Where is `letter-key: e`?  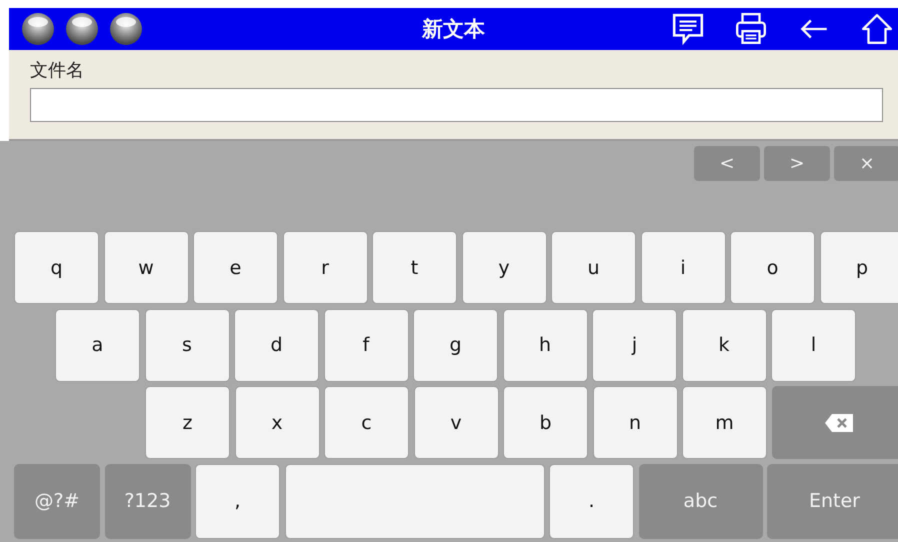
letter-key: e is located at coordinates (235, 267).